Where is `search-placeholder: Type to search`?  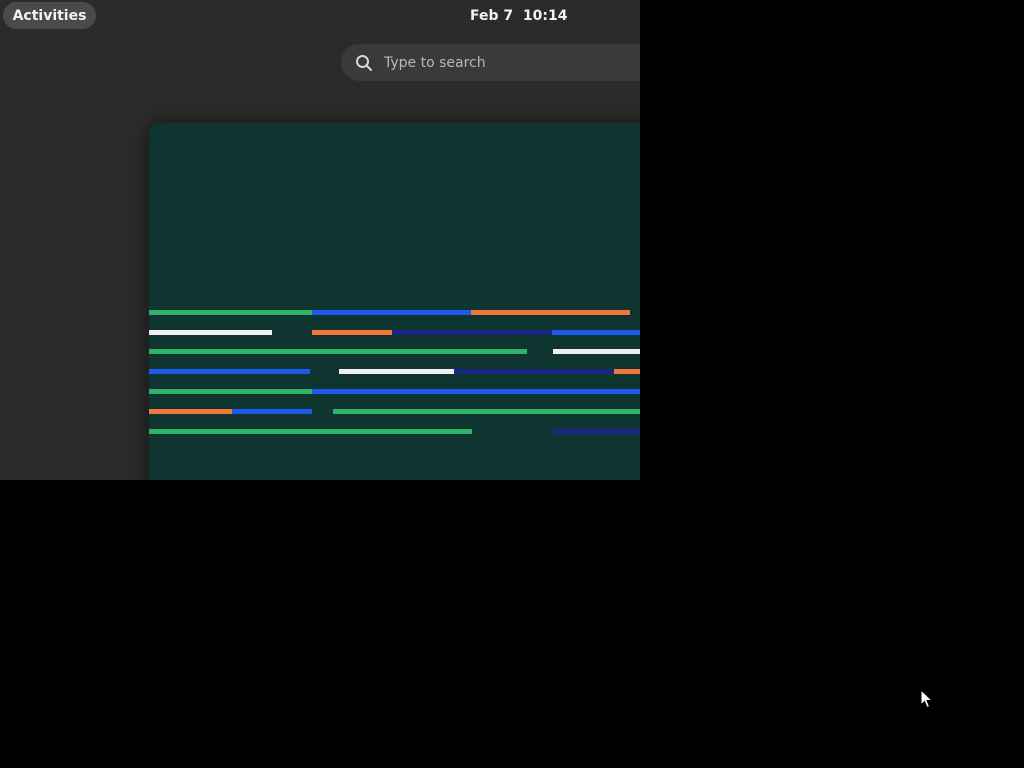
search-placeholder: Type to search is located at coordinates (435, 62).